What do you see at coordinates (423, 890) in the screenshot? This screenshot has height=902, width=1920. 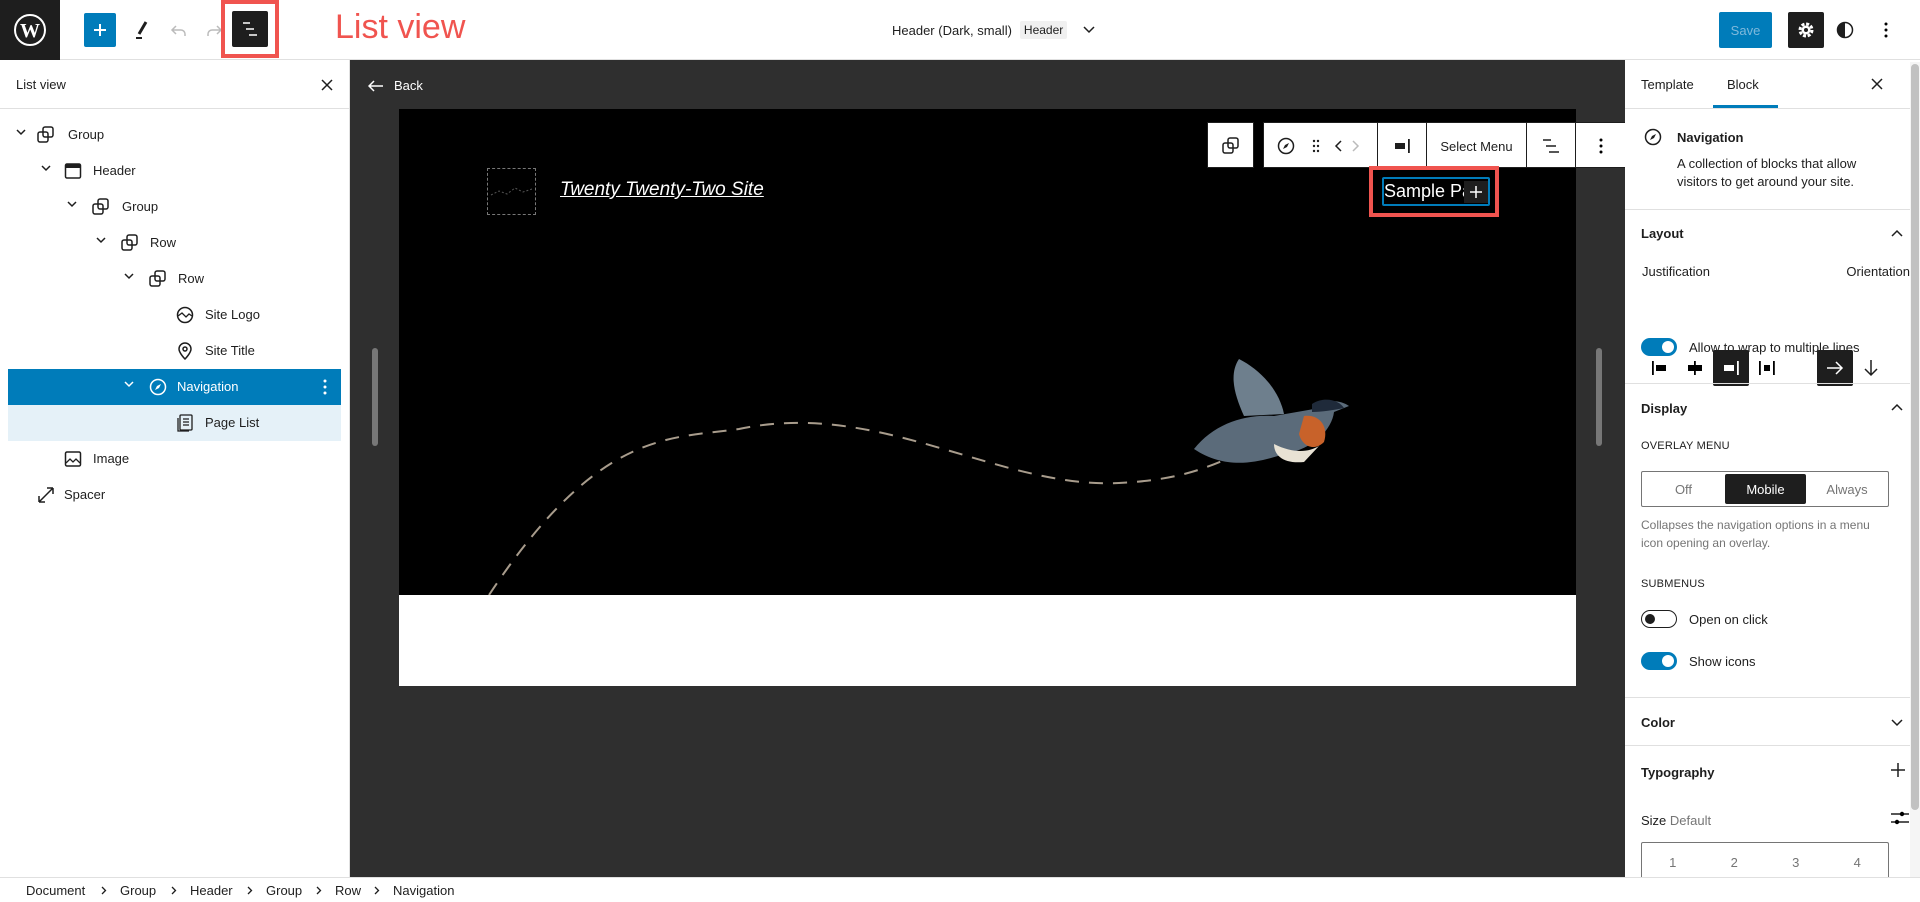 I see `breadcrumb-item: Navigation` at bounding box center [423, 890].